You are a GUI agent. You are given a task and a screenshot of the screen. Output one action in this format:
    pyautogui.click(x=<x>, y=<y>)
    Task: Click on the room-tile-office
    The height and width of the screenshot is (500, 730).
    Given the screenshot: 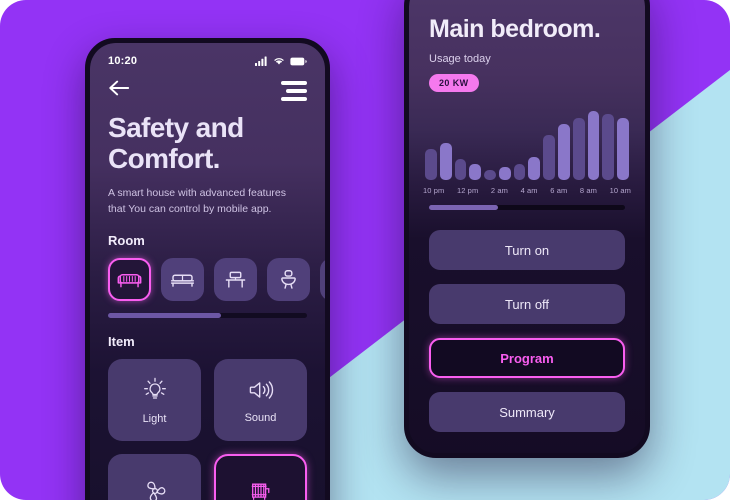 What is the action you would take?
    pyautogui.click(x=235, y=280)
    